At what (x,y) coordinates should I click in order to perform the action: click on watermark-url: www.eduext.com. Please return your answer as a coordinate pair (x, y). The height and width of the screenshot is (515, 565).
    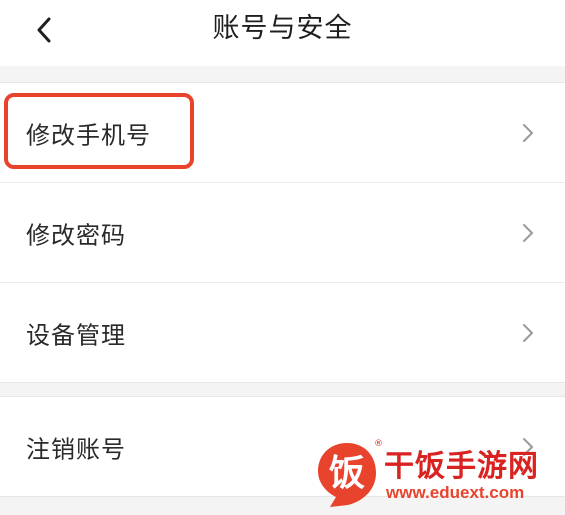
    Looking at the image, I should click on (455, 492).